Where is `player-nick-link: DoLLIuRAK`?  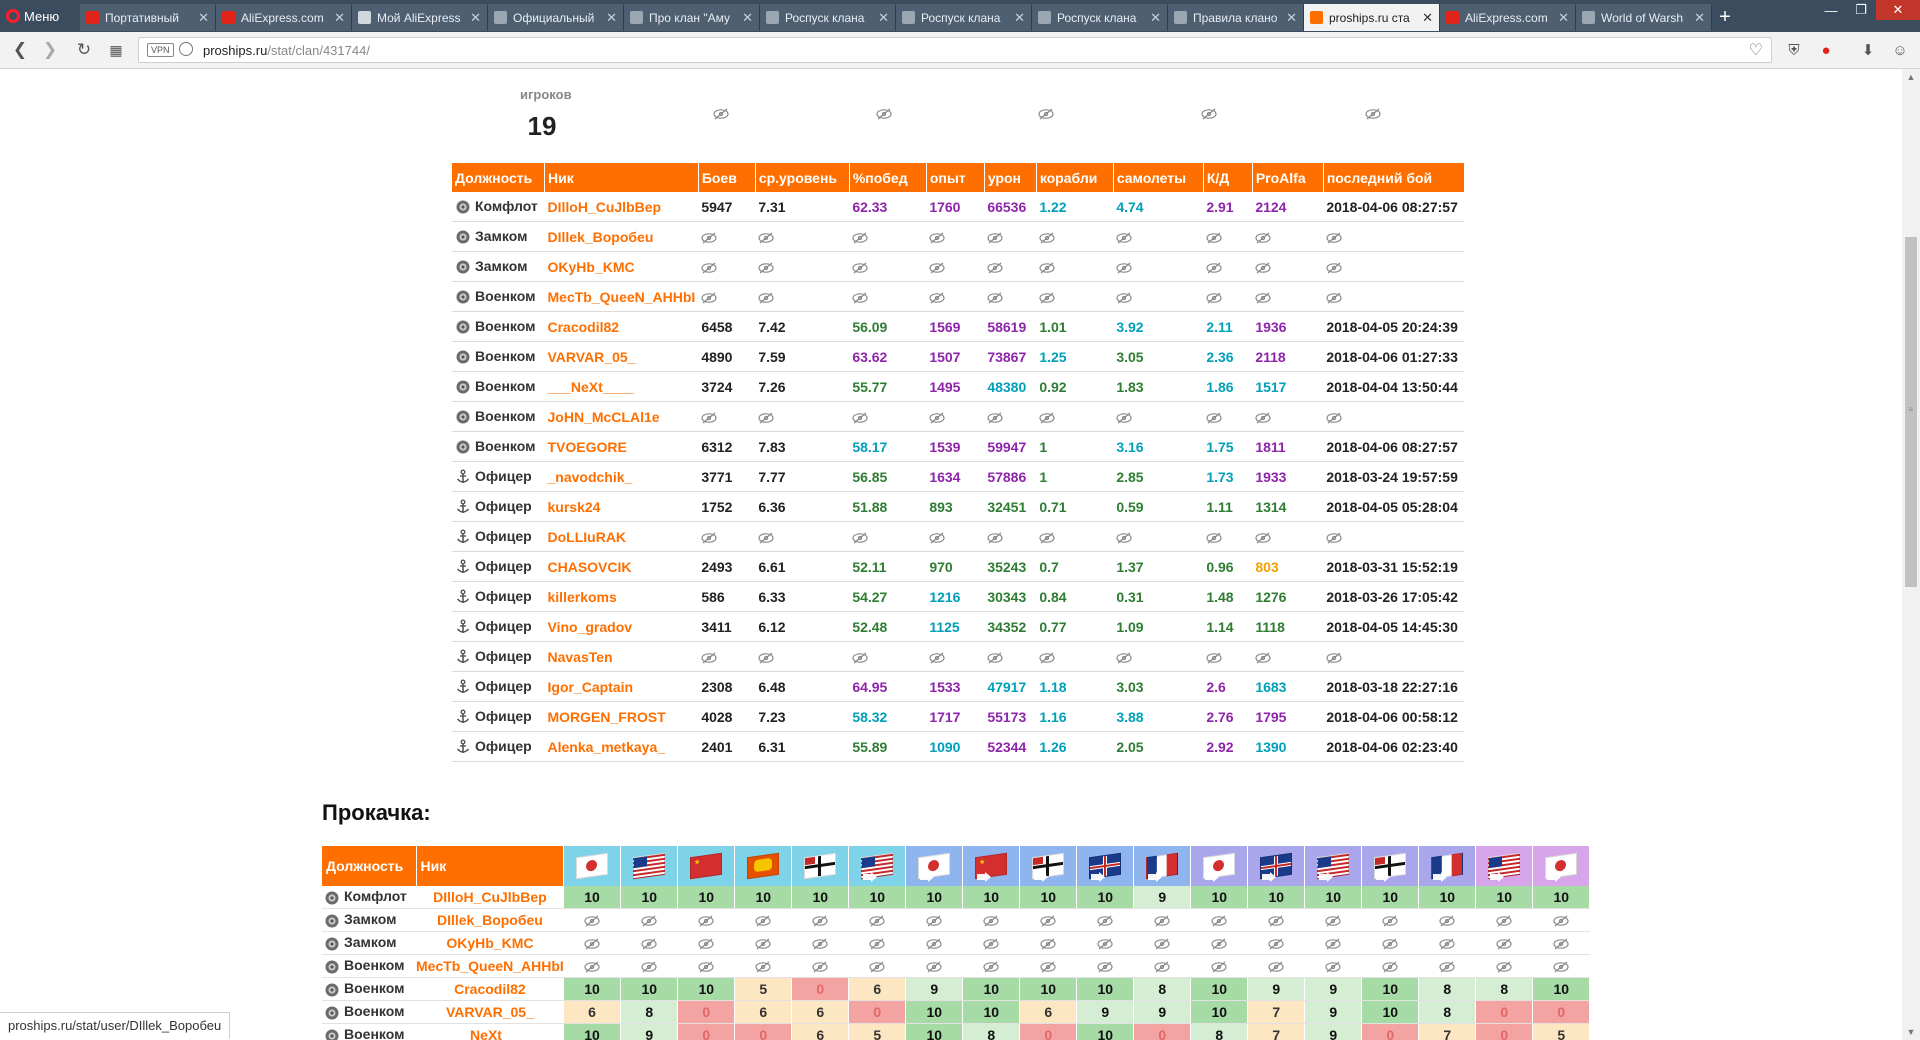 player-nick-link: DoLLIuRAK is located at coordinates (621, 536).